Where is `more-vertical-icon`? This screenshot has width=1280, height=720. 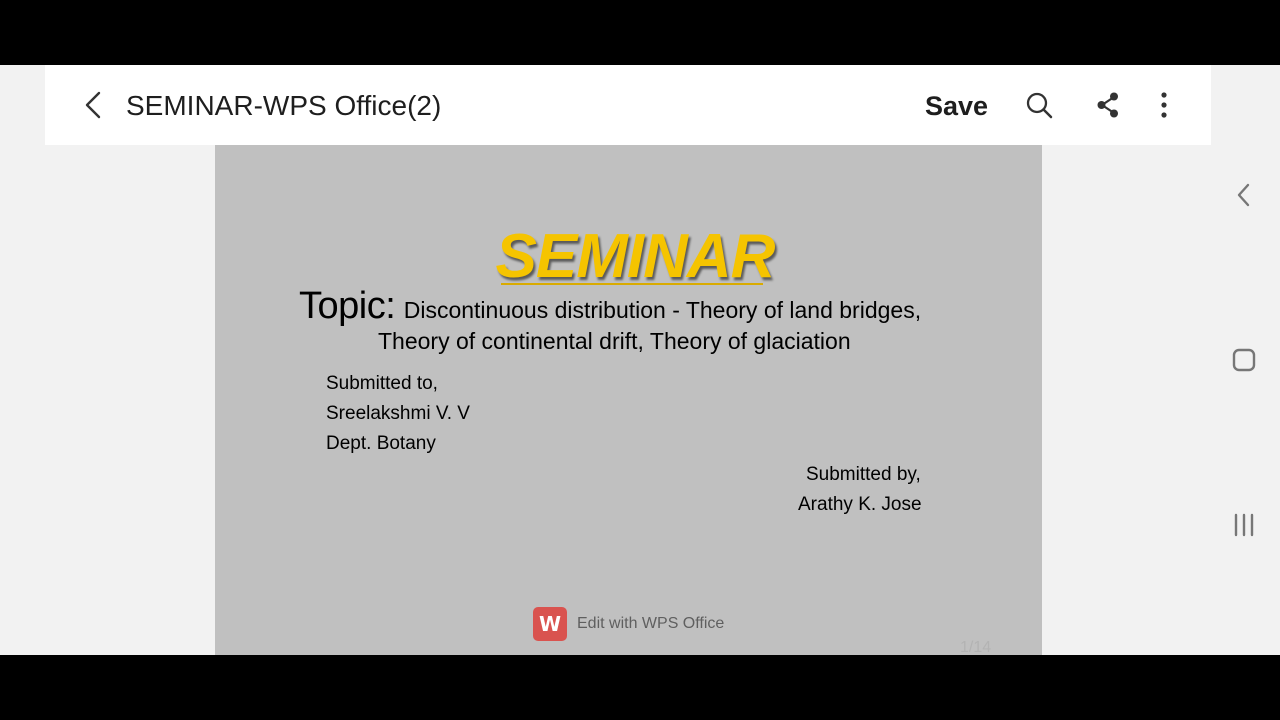
more-vertical-icon is located at coordinates (1164, 105).